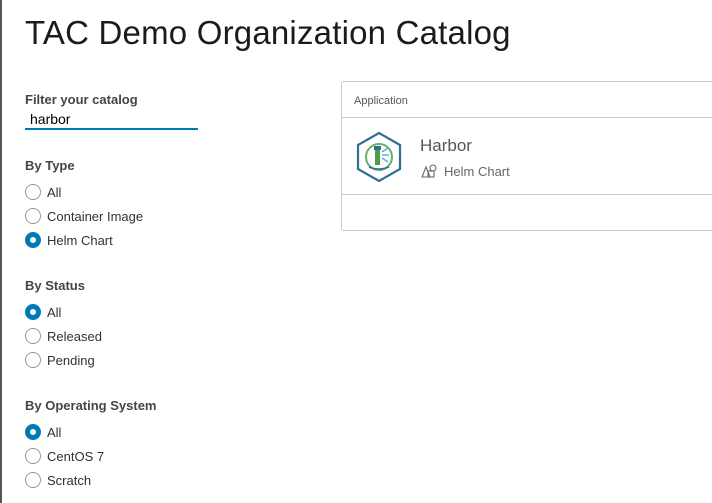  What do you see at coordinates (446, 146) in the screenshot?
I see `app-name: Harbor` at bounding box center [446, 146].